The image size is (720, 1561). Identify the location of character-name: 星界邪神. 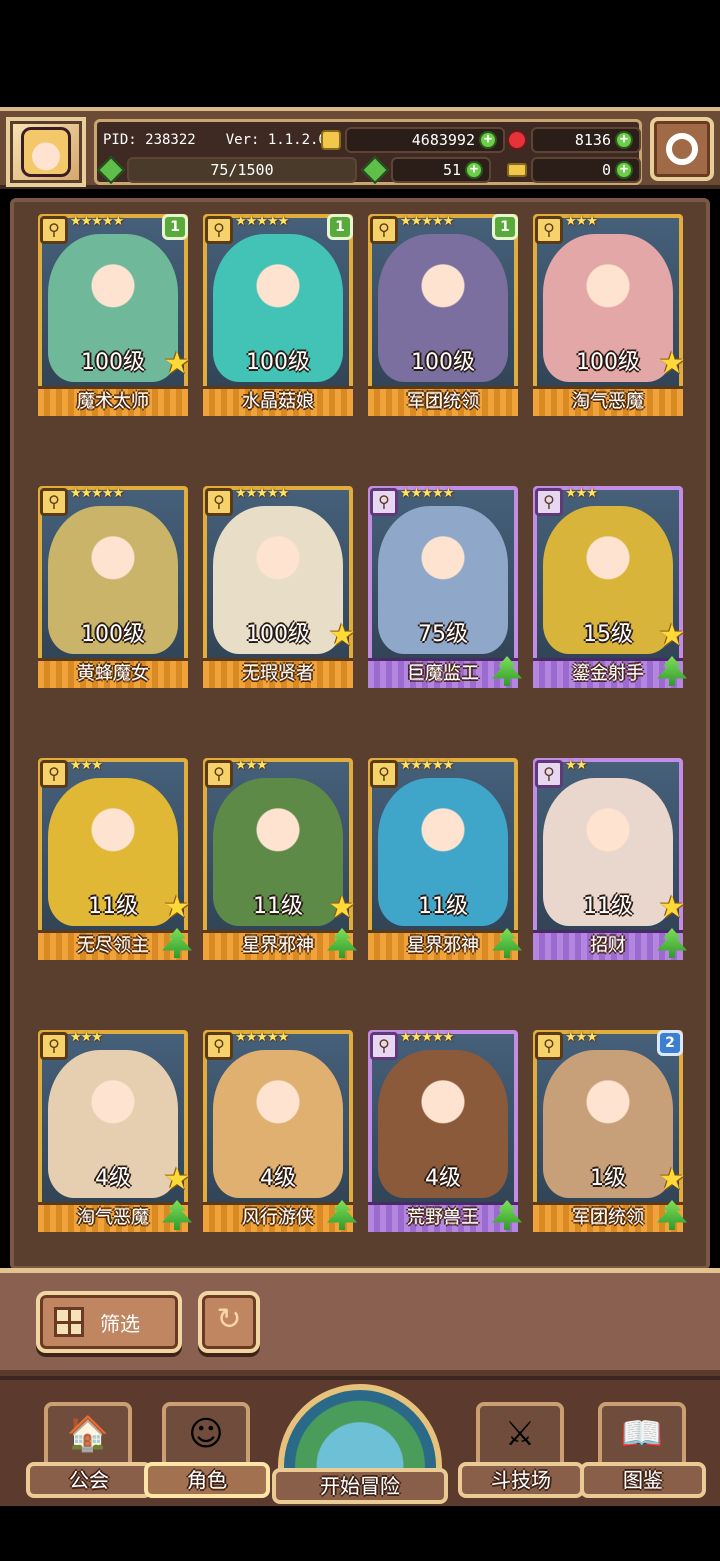
(443, 945).